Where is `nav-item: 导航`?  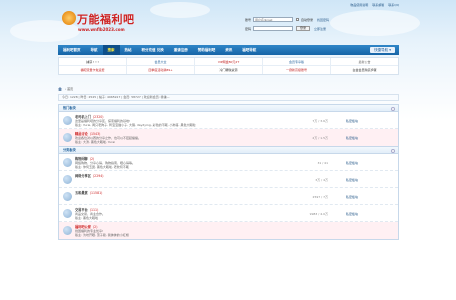 nav-item: 导航 is located at coordinates (94, 50).